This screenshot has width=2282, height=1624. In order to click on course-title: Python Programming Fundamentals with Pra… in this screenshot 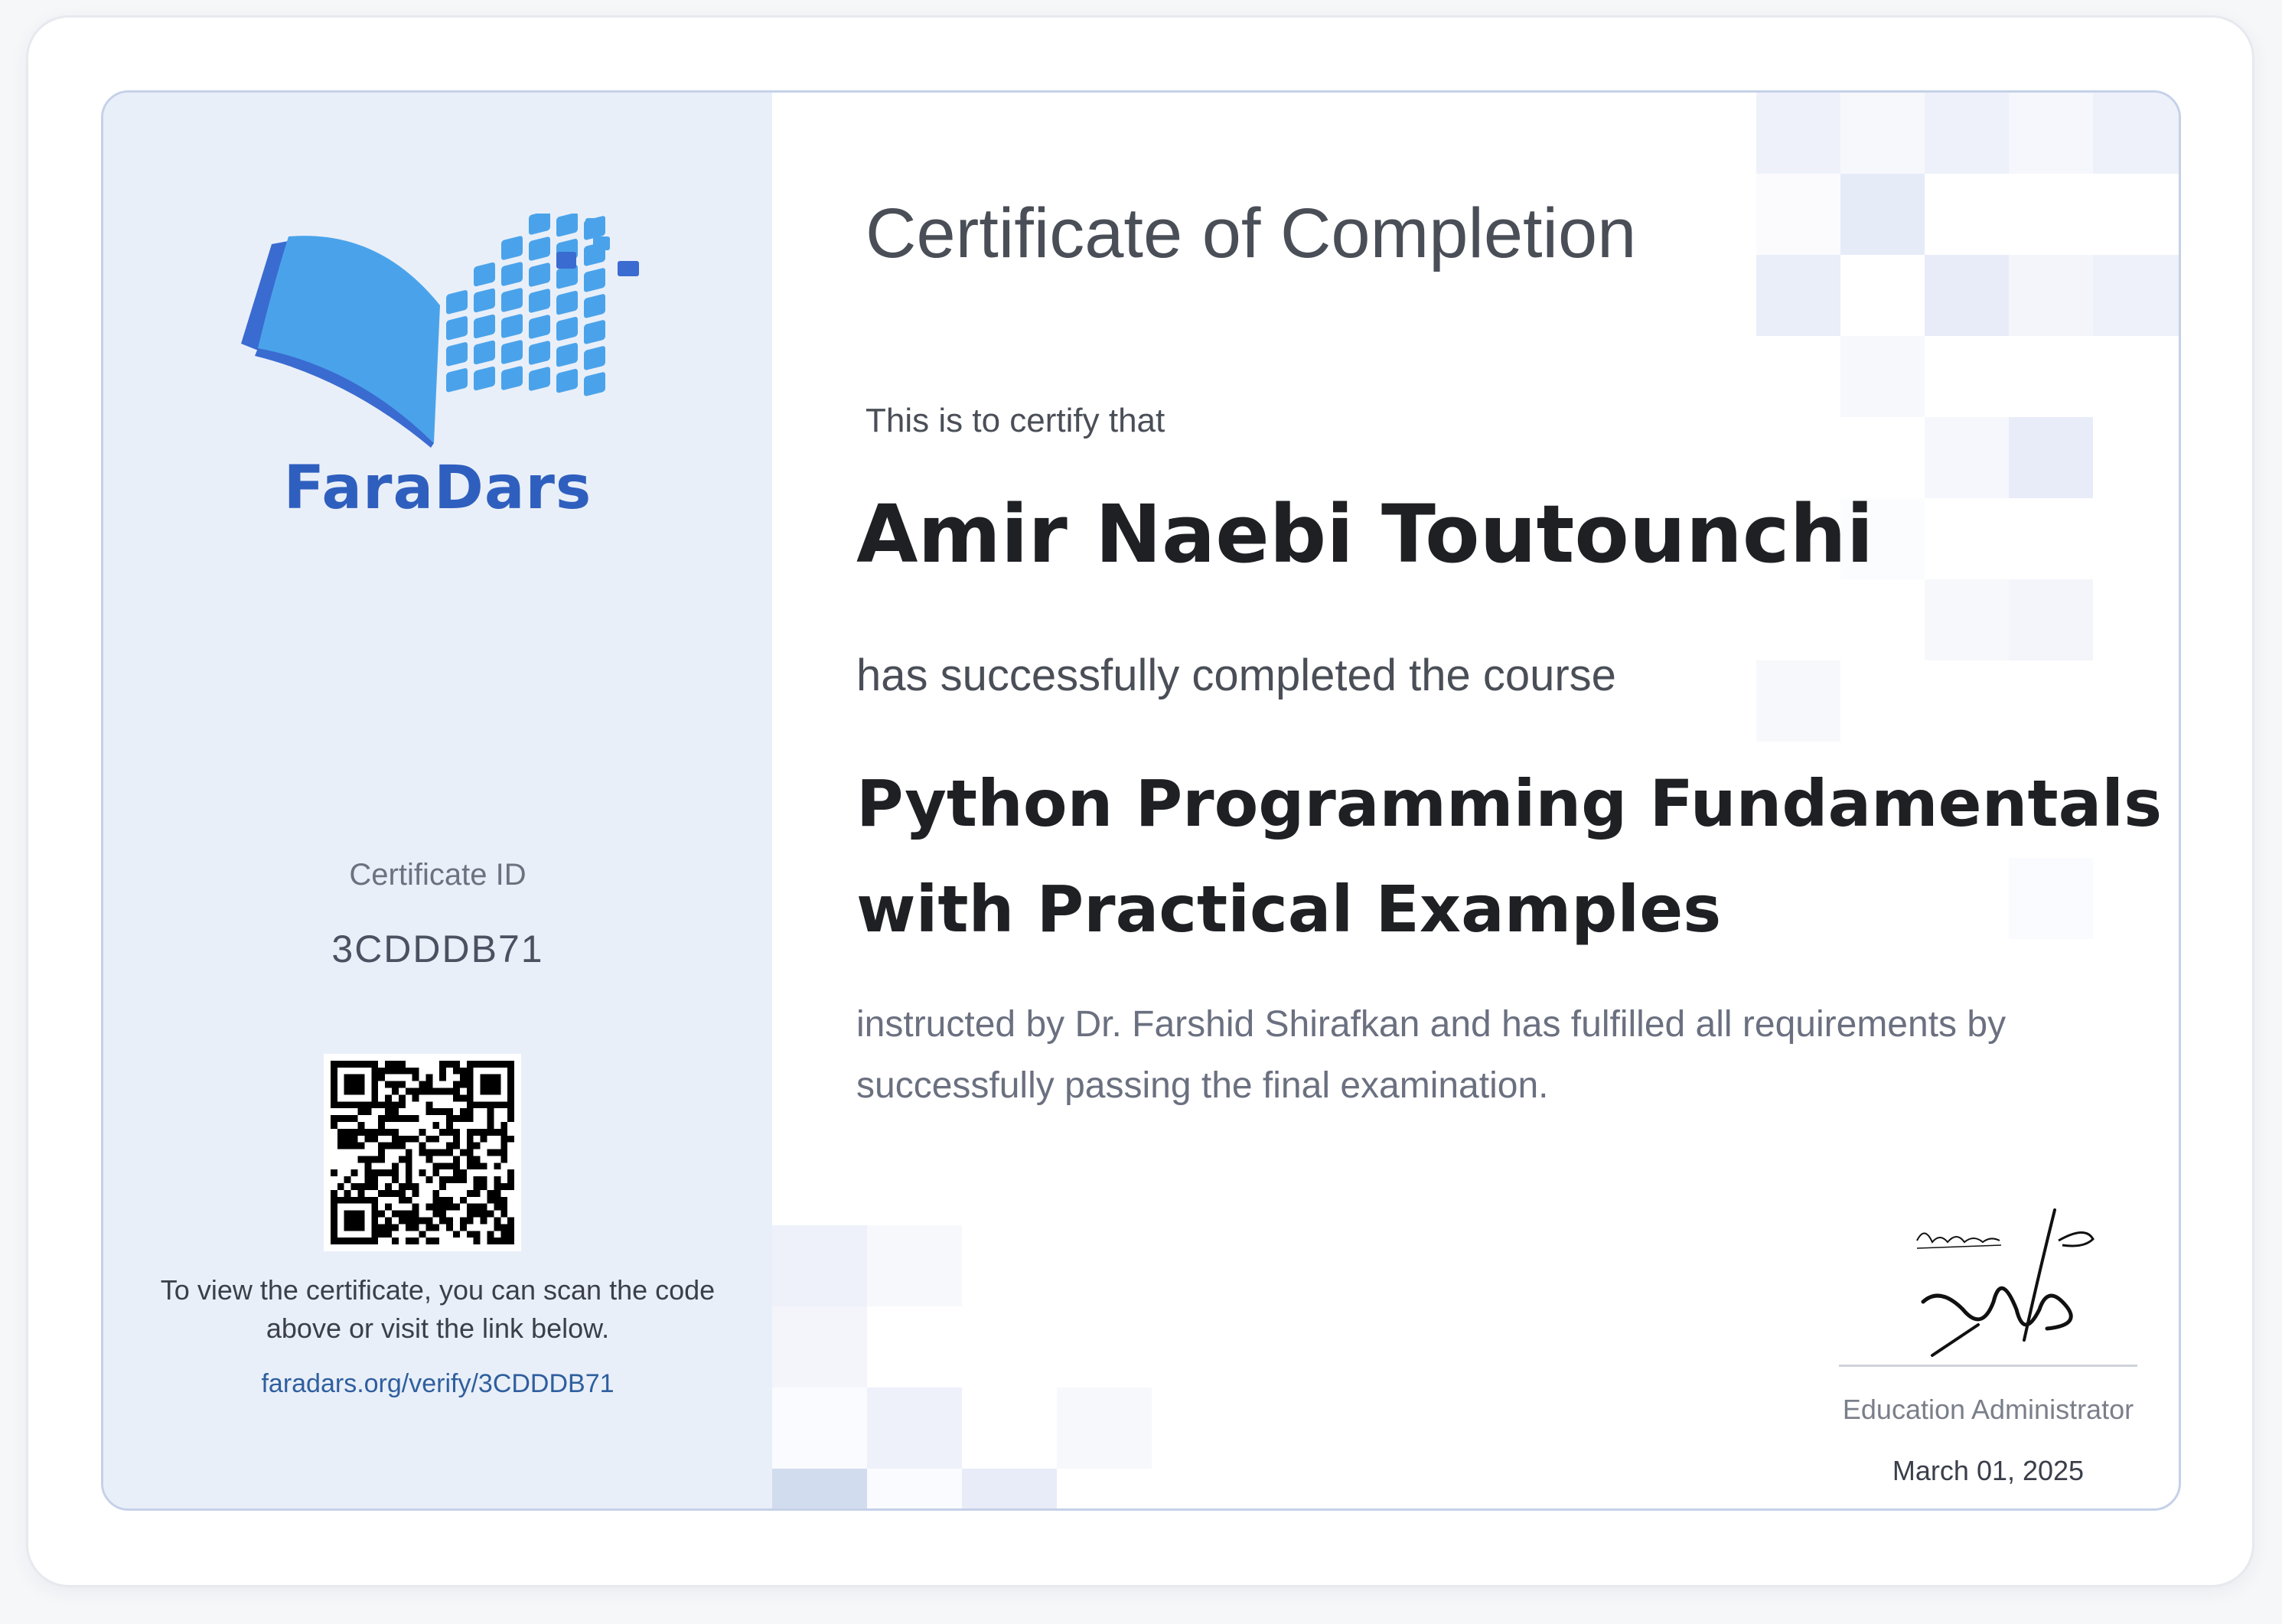, I will do `click(1509, 857)`.